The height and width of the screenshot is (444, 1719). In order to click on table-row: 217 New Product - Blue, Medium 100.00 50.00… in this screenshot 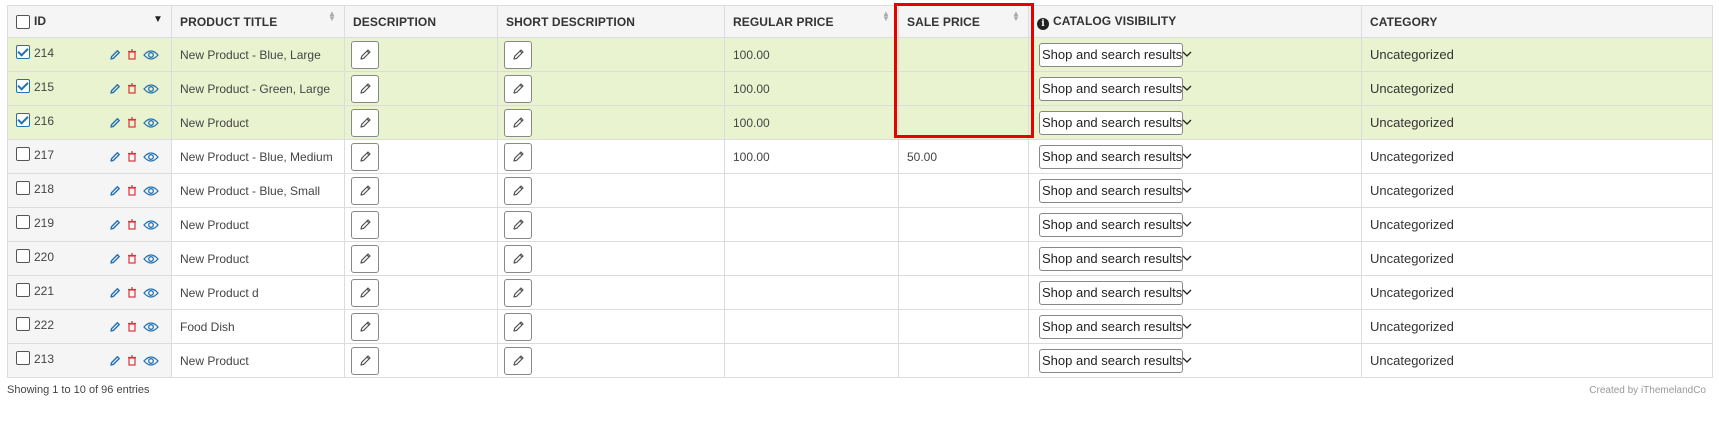, I will do `click(860, 156)`.